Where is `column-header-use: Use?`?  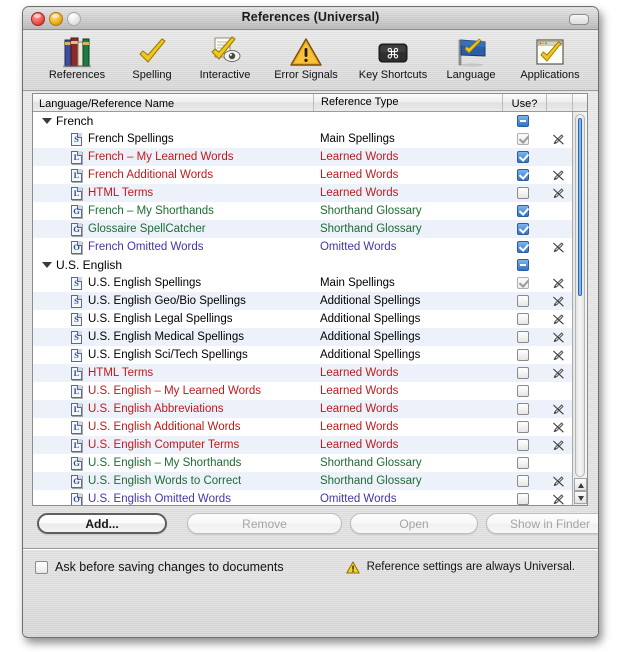
column-header-use: Use? is located at coordinates (525, 102).